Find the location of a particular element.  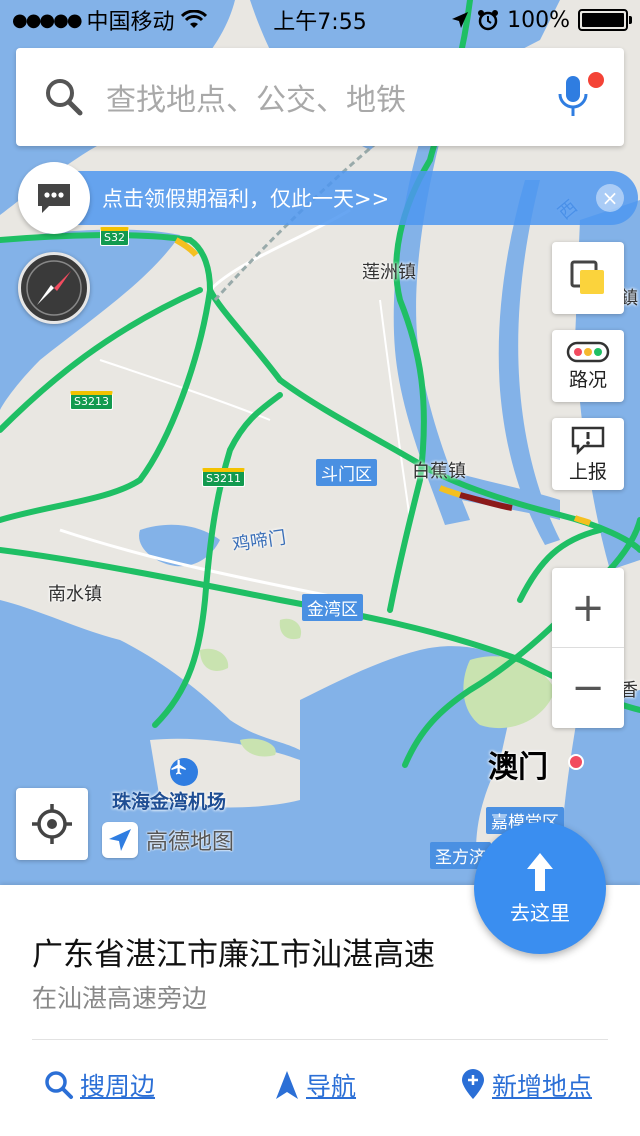

label-baijiao: 白蕉镇 is located at coordinates (439, 471).